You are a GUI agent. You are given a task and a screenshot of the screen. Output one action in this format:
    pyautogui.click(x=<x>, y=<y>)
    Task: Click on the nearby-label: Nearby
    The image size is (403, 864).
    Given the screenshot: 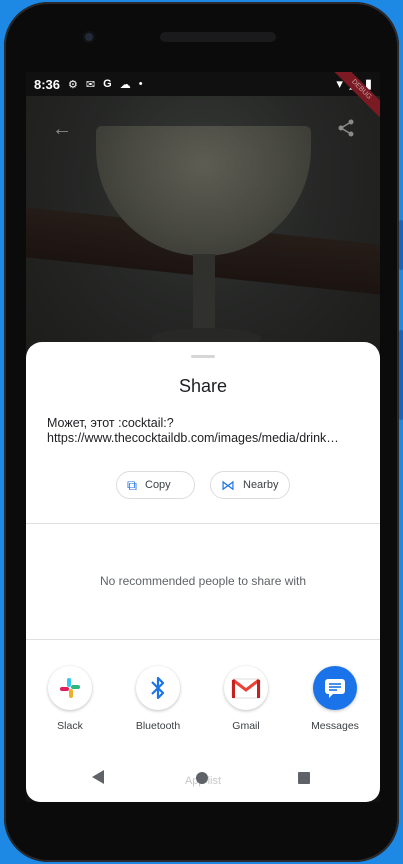 What is the action you would take?
    pyautogui.click(x=261, y=485)
    